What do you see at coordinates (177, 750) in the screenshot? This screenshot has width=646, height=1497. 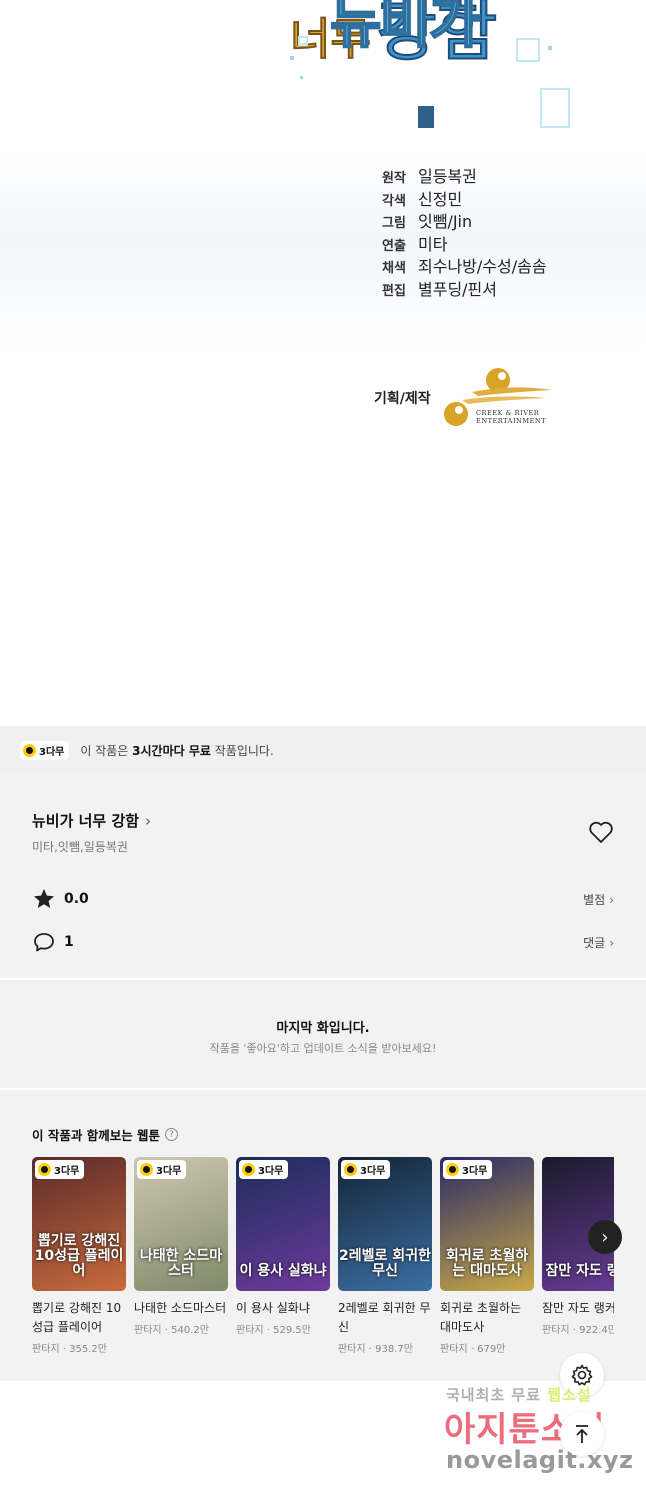 I see `notice-text: 이 작품은 3시간마다 무료 작품입니다.` at bounding box center [177, 750].